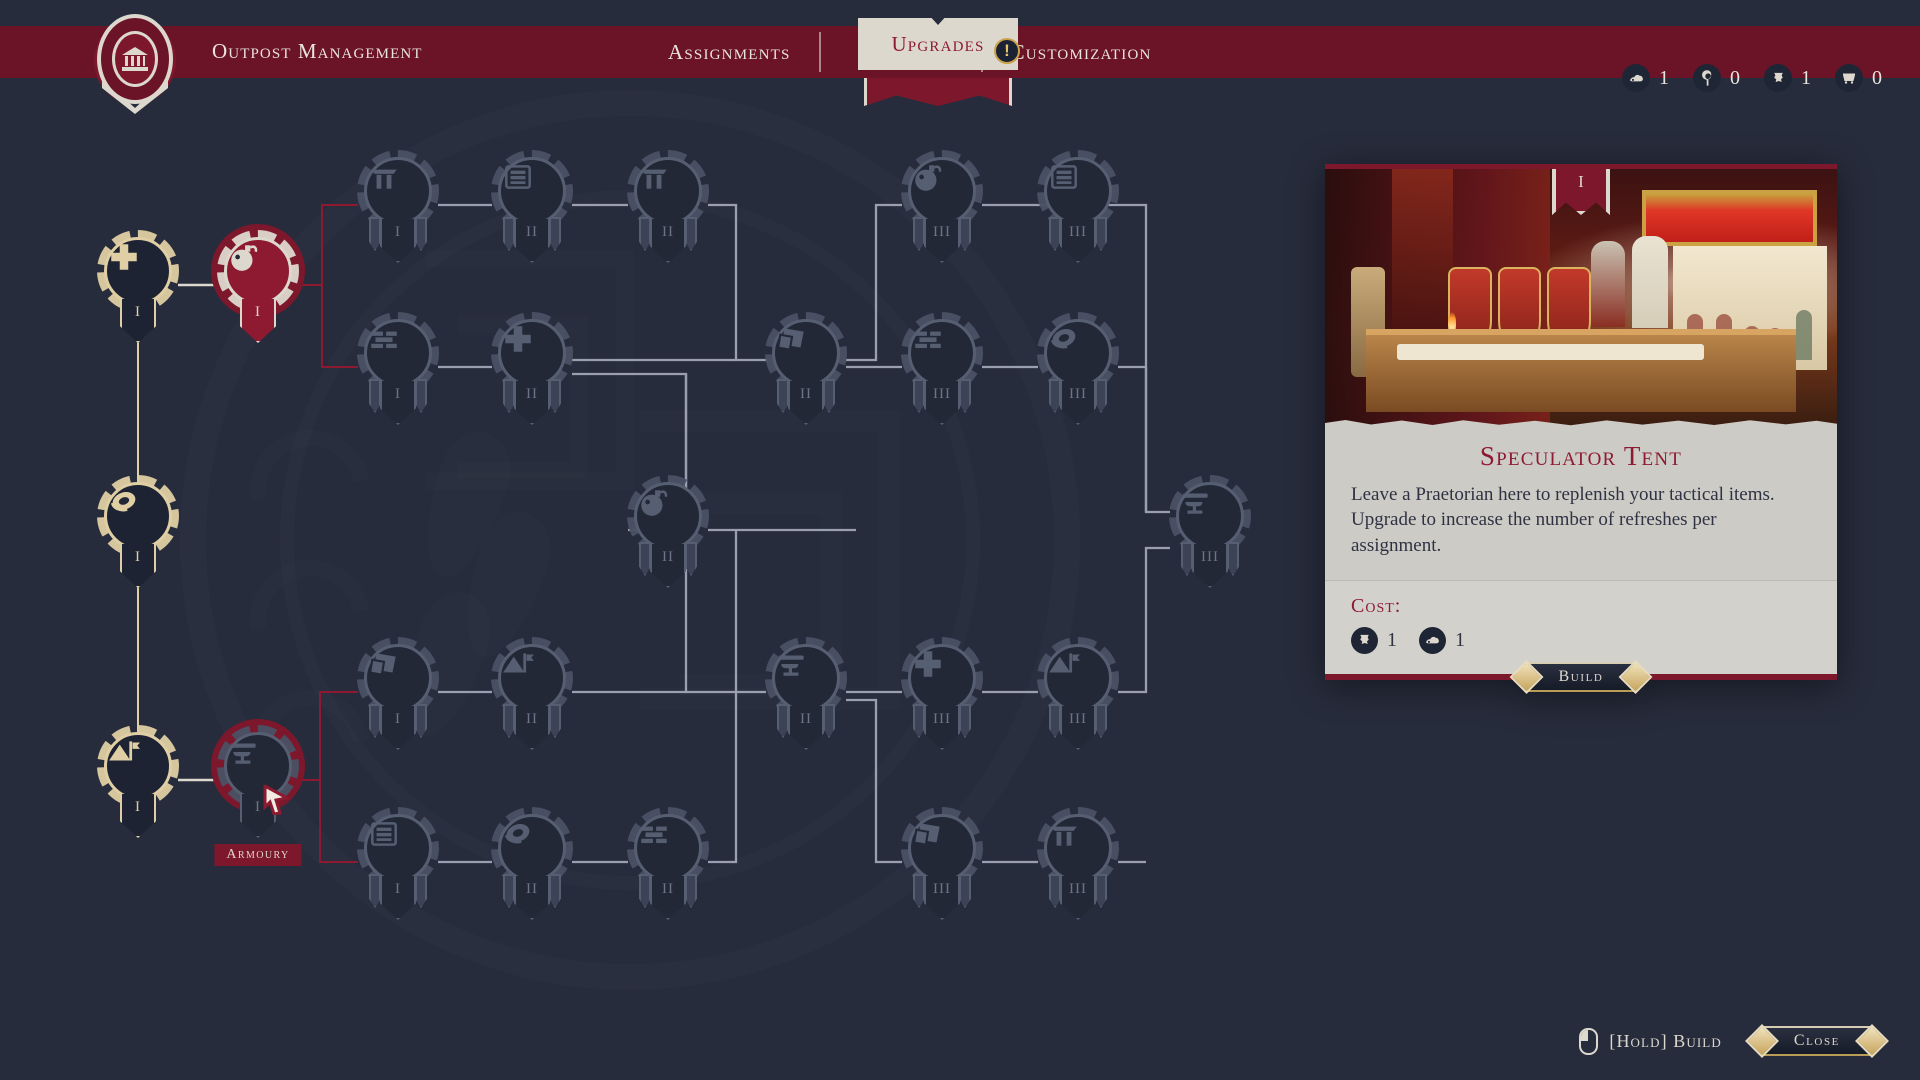 This screenshot has height=1080, width=1920. I want to click on close-button: Close, so click(1816, 1041).